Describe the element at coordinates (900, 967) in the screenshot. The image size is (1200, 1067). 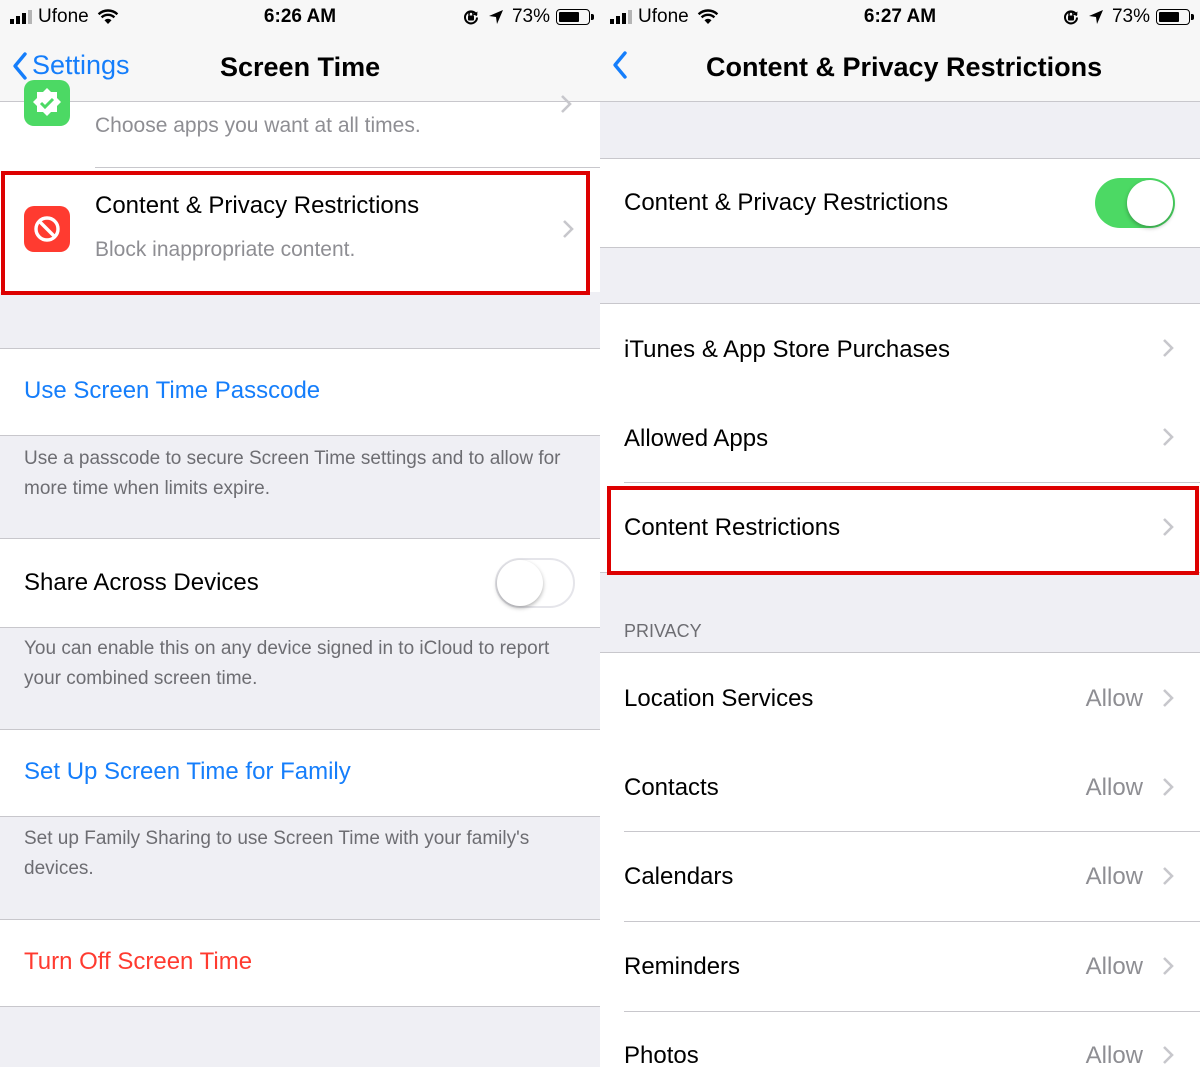
I see `privacy-row-reminders: Reminders Allow` at that location.